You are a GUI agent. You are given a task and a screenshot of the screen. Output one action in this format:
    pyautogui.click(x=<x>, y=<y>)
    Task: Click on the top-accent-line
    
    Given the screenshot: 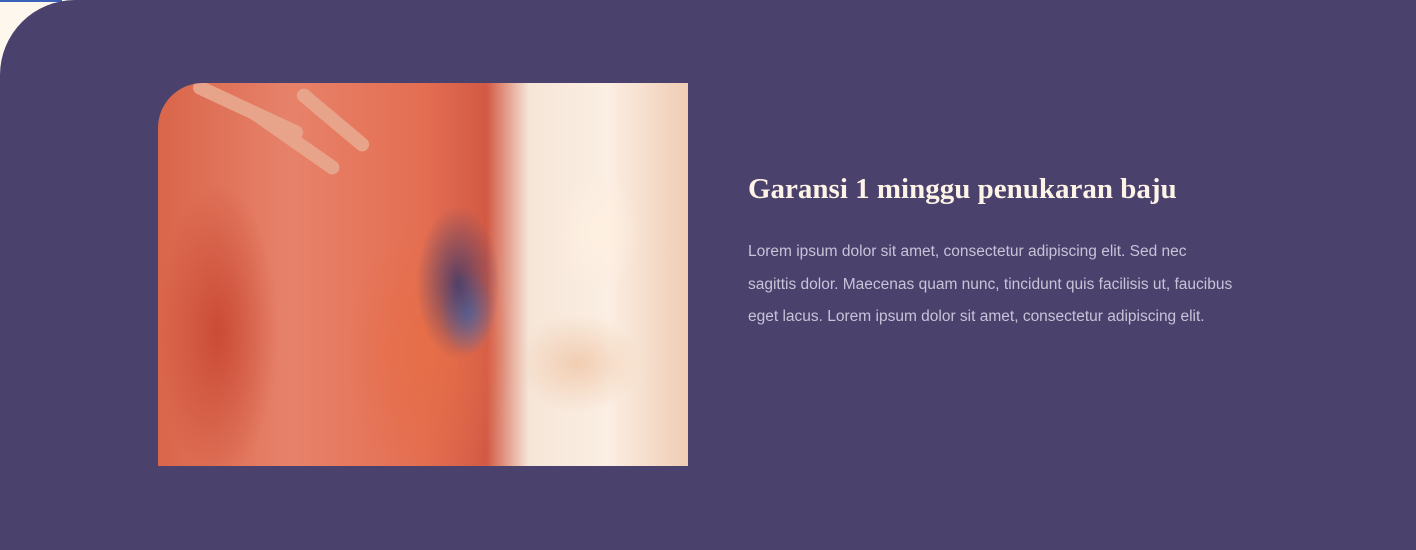 What is the action you would take?
    pyautogui.click(x=31, y=1)
    